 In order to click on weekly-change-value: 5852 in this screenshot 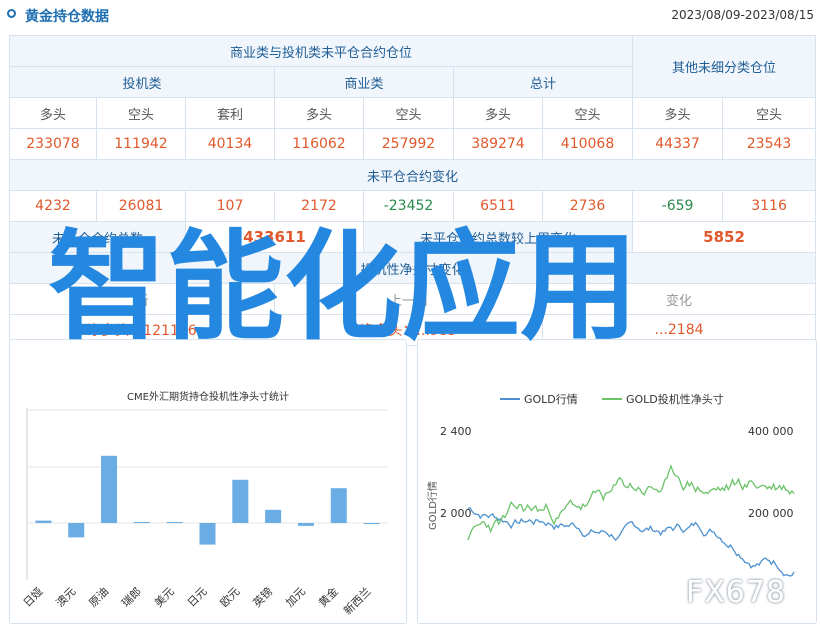, I will do `click(724, 237)`.